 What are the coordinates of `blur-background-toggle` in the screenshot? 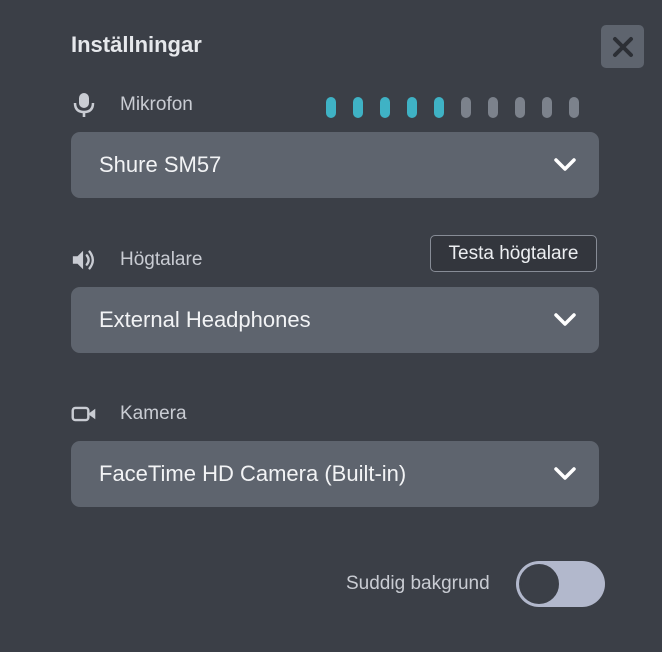 It's located at (560, 584).